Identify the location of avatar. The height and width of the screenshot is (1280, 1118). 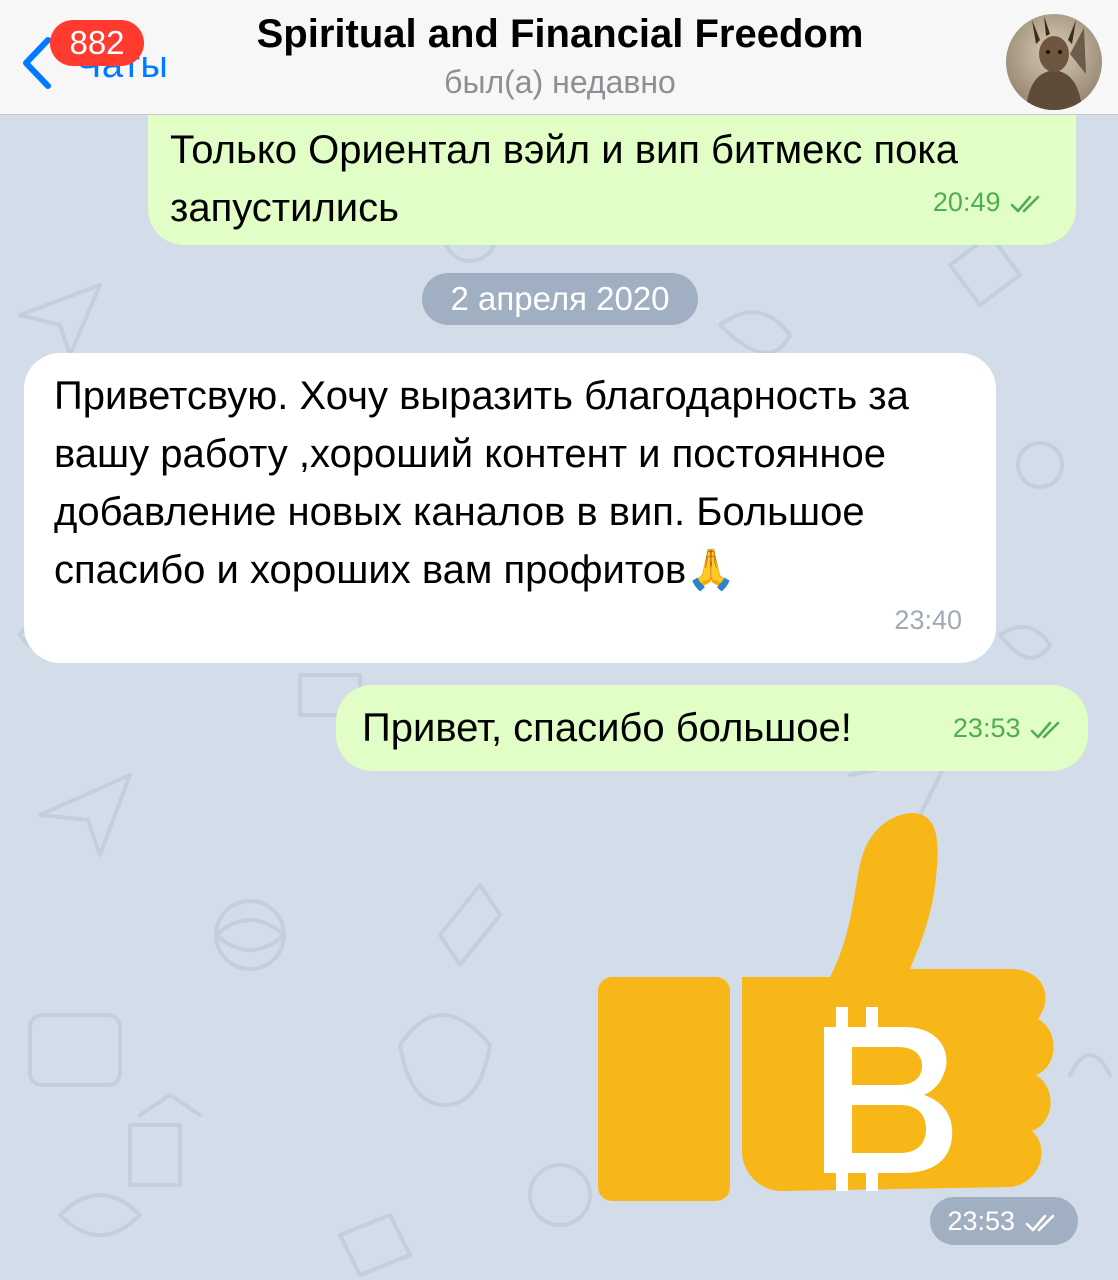
(1054, 62).